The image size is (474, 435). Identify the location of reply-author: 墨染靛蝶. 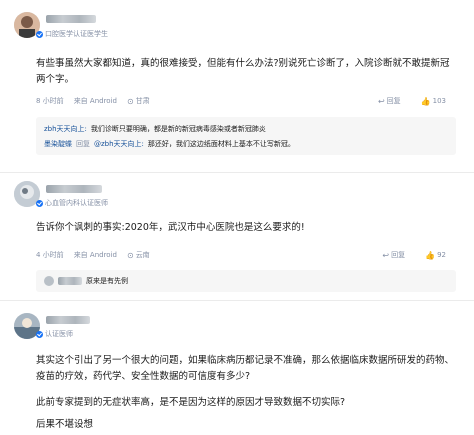
(58, 144).